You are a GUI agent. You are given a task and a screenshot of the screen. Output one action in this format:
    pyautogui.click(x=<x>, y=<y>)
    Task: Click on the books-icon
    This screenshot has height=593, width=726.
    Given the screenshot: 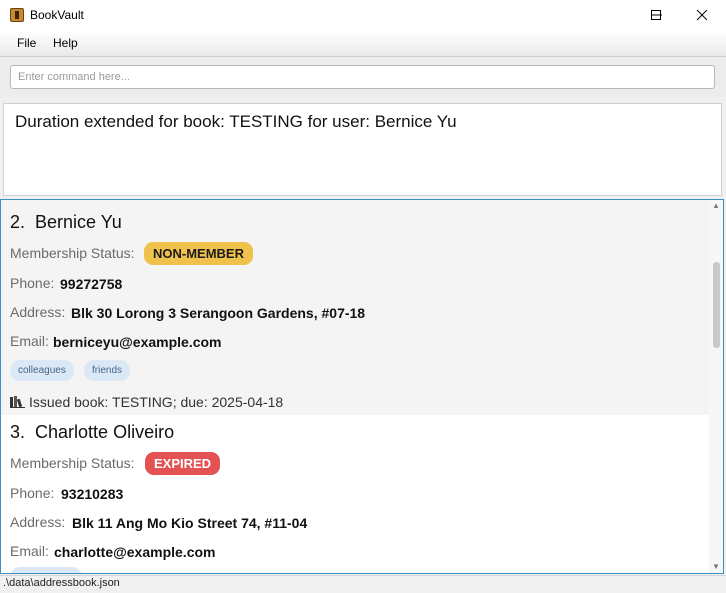 What is the action you would take?
    pyautogui.click(x=17, y=402)
    